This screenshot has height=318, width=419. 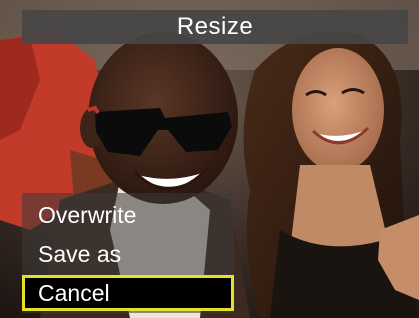 What do you see at coordinates (128, 215) in the screenshot?
I see `menu-item-overwrite: Overwrite` at bounding box center [128, 215].